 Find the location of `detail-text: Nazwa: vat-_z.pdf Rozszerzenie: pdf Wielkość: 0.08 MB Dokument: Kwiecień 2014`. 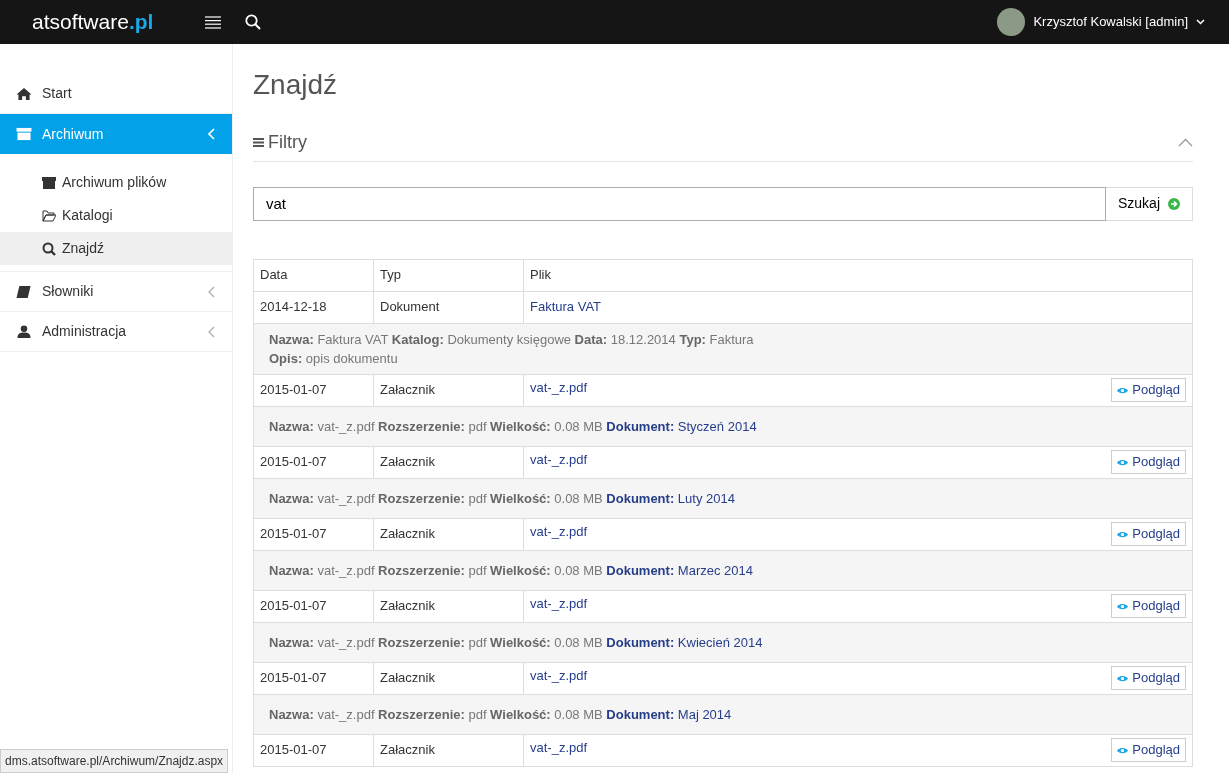

detail-text: Nazwa: vat-_z.pdf Rozszerzenie: pdf Wielkość: 0.08 MB Dokument: Kwiecień 2014 is located at coordinates (516, 642).